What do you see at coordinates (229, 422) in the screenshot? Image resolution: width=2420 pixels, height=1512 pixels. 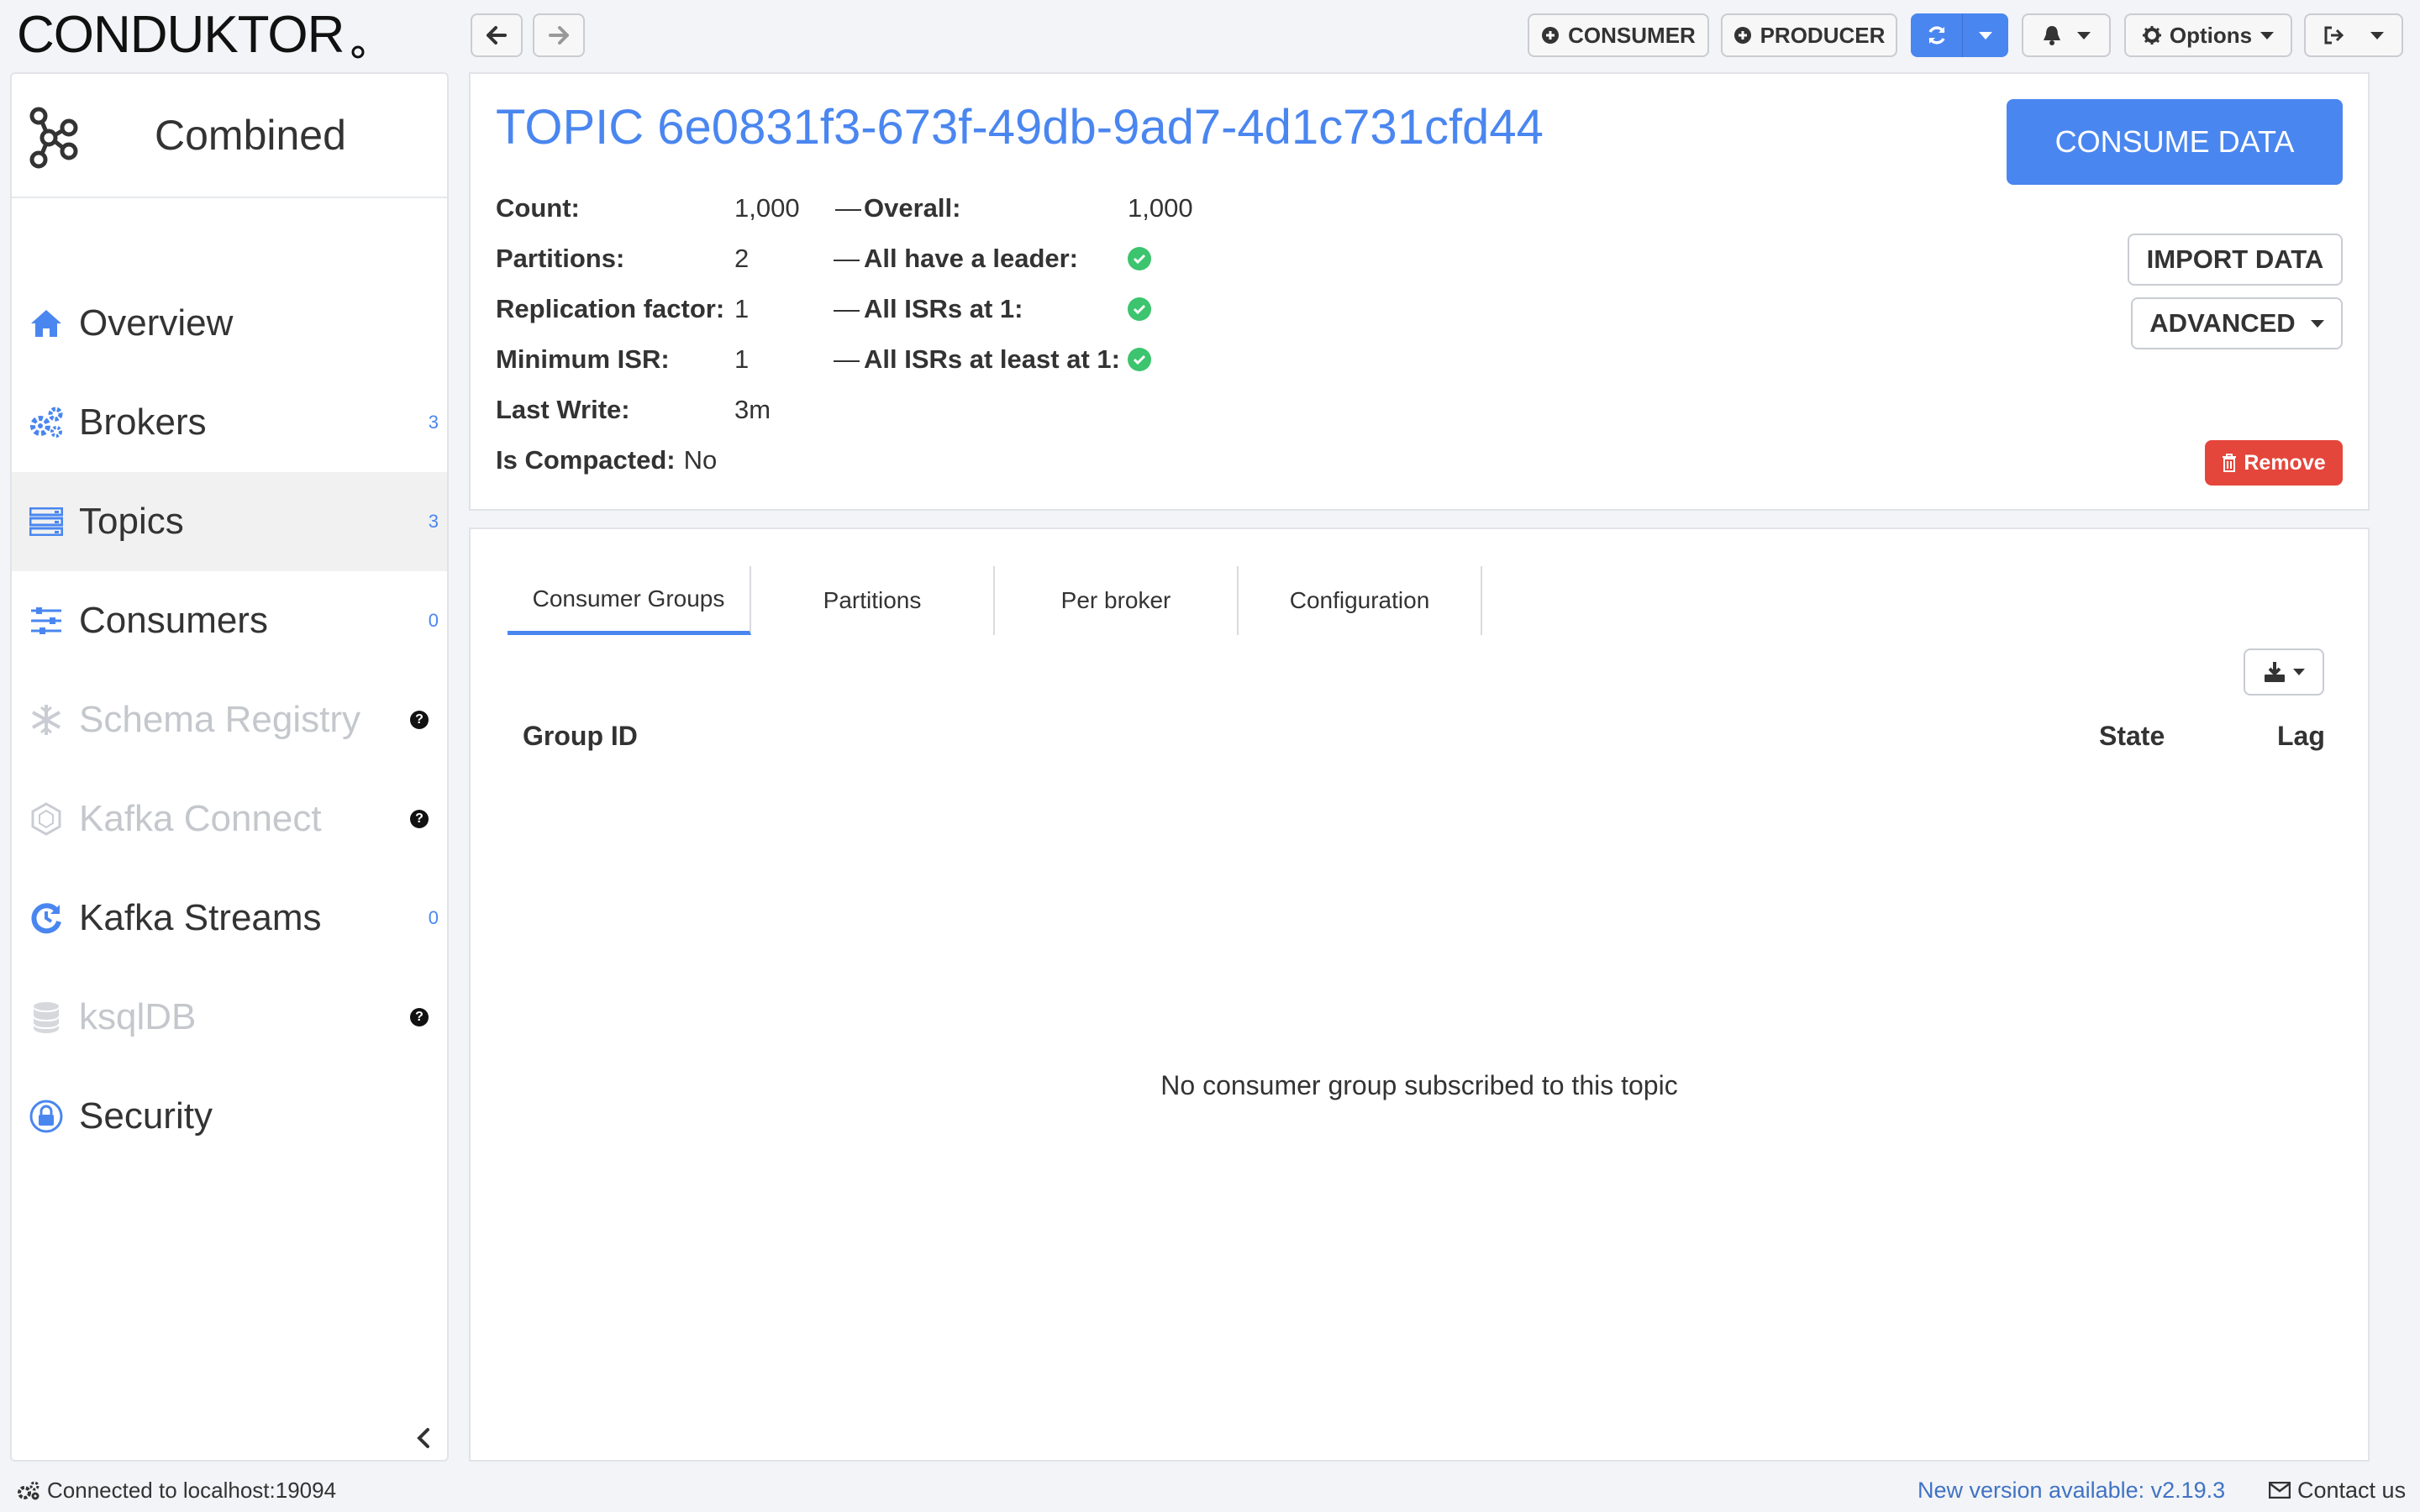 I see `sidebar-item-brokers: Brokers 3` at bounding box center [229, 422].